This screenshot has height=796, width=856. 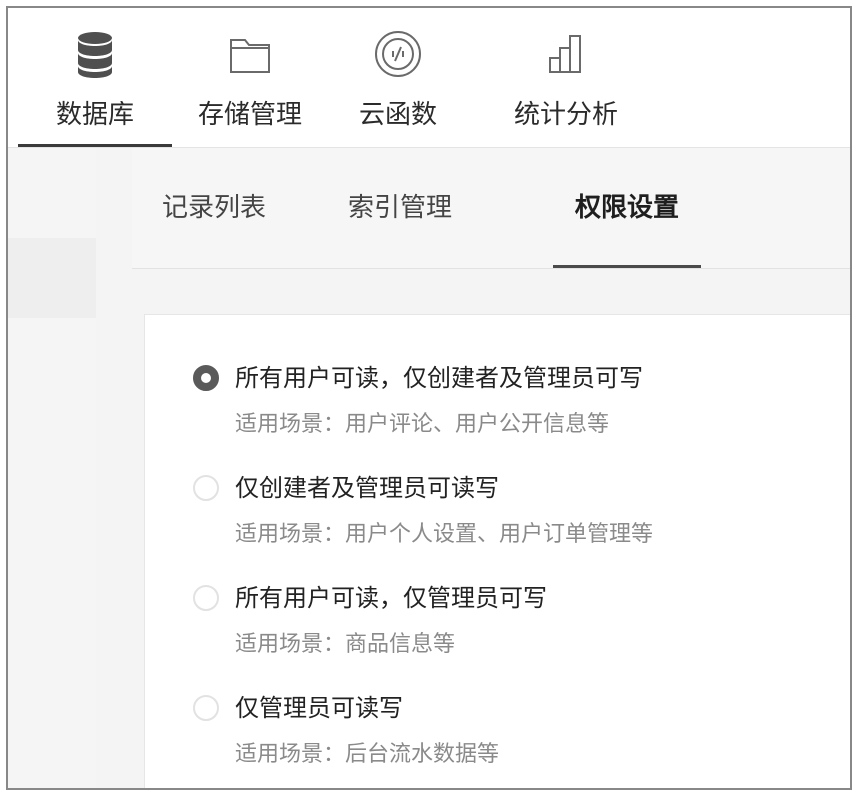 I want to click on database-icon, so click(x=95, y=55).